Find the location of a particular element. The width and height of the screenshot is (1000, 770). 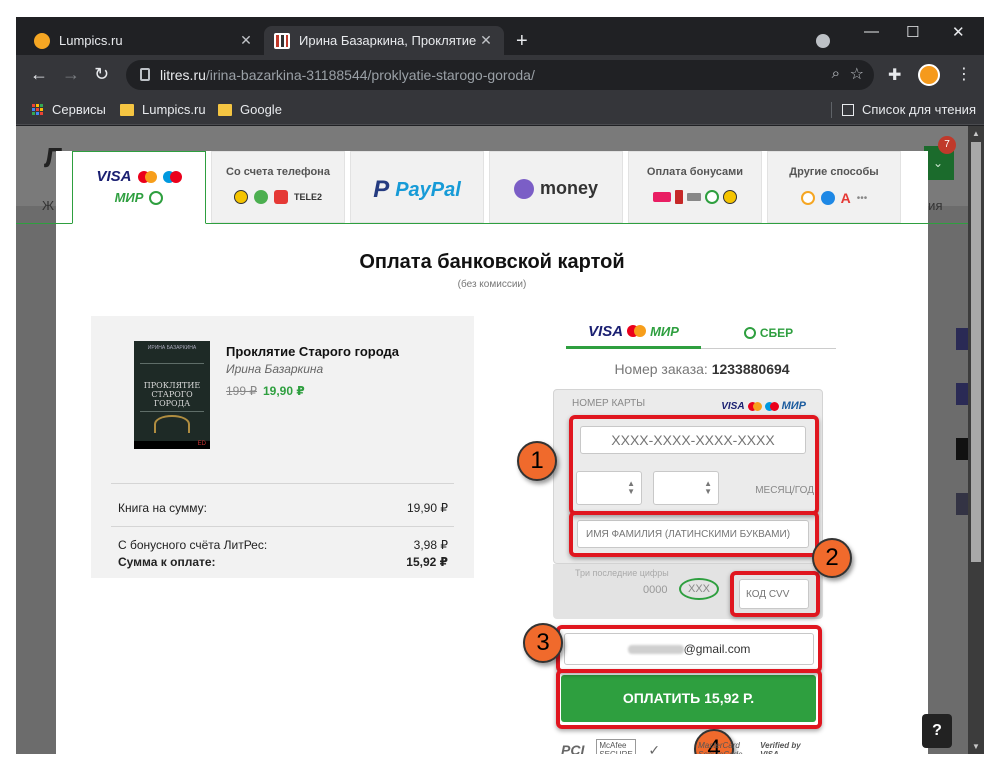

reading-list-button: Список для чтения is located at coordinates (909, 109).